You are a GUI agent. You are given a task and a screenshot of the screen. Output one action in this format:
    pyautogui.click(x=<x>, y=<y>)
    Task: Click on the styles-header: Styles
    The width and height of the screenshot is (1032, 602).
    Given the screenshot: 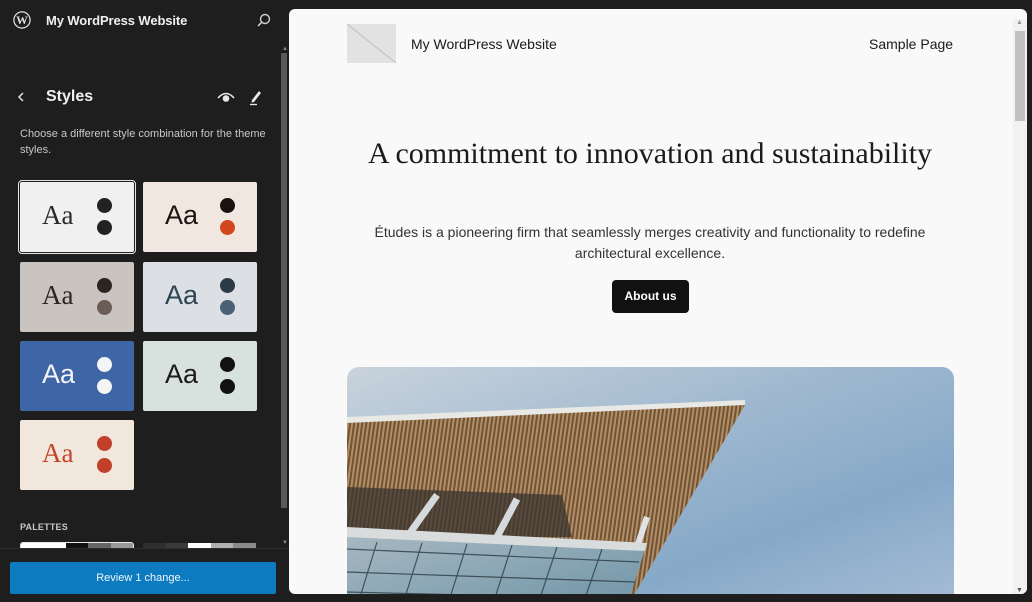 What is the action you would take?
    pyautogui.click(x=144, y=97)
    